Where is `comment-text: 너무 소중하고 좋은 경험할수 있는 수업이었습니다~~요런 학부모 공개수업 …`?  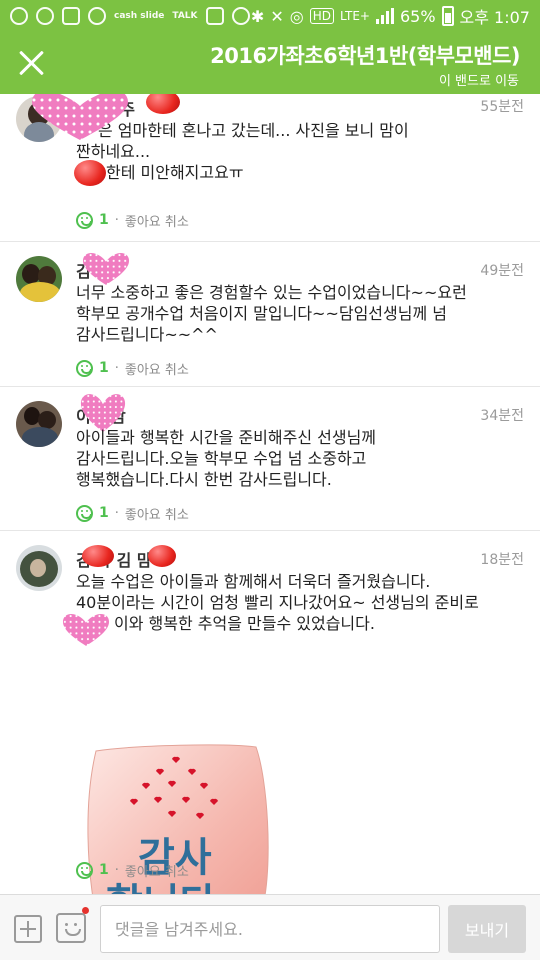
comment-text: 너무 소중하고 좋은 경험할수 있는 수업이었습니다~~요런 학부모 공개수업 … is located at coordinates (271, 313).